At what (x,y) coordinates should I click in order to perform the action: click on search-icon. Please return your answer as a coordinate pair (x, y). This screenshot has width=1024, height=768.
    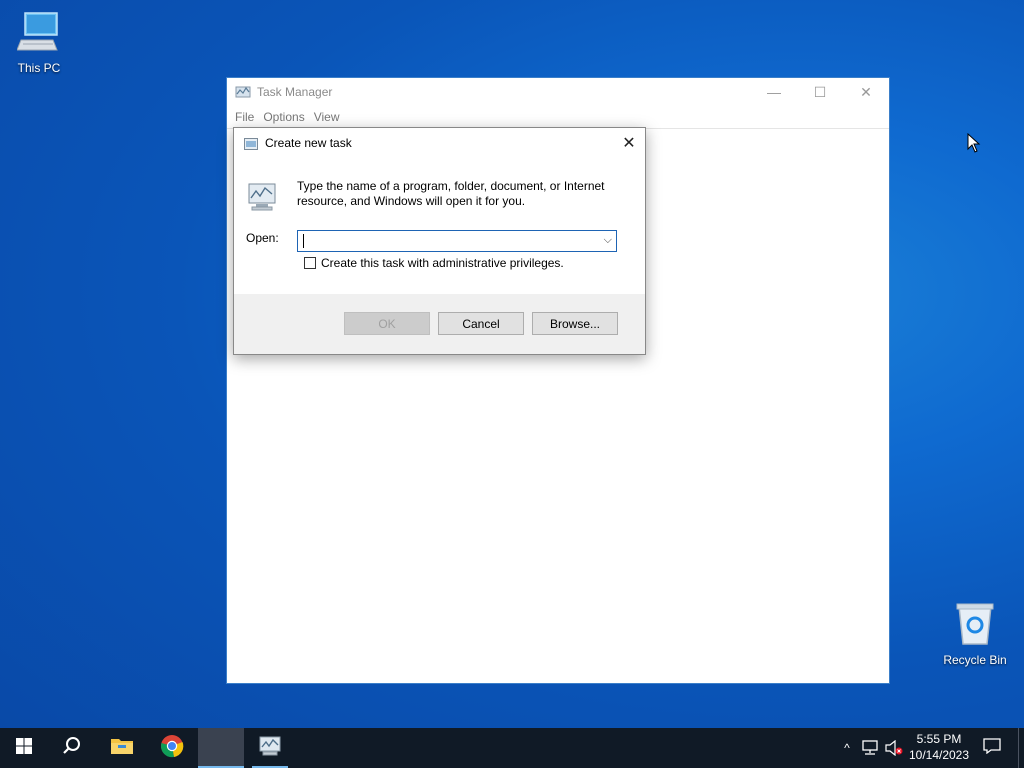
    Looking at the image, I should click on (72, 748).